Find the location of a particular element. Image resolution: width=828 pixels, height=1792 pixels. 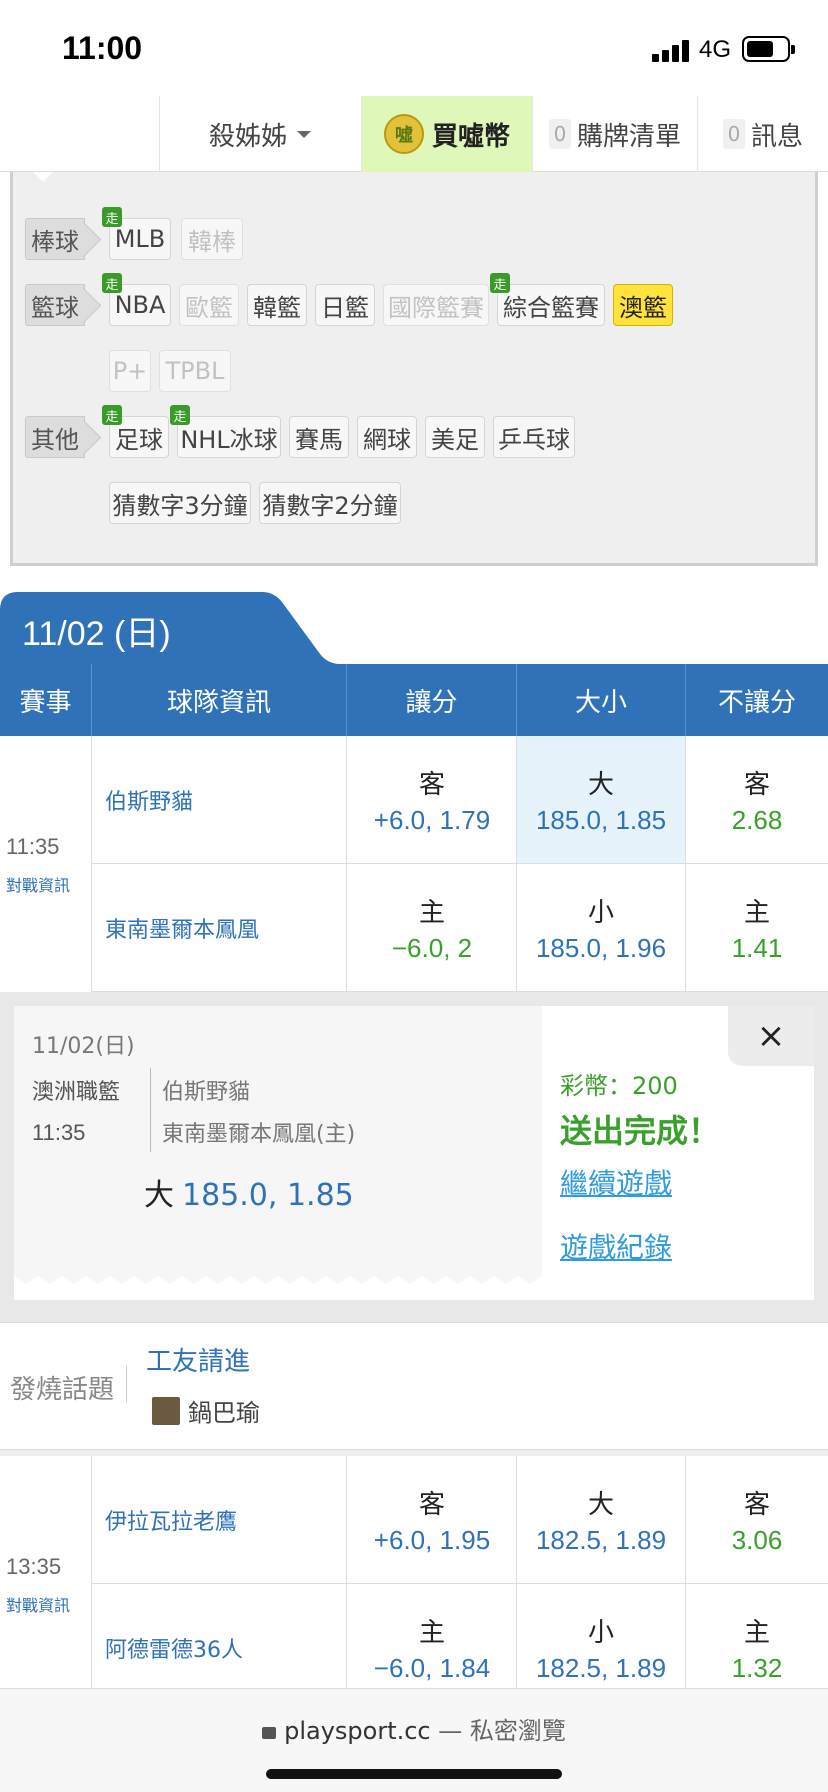

odds-table-header: 賽事 球隊資訊 讓分 大小 不讓分 is located at coordinates (414, 700).